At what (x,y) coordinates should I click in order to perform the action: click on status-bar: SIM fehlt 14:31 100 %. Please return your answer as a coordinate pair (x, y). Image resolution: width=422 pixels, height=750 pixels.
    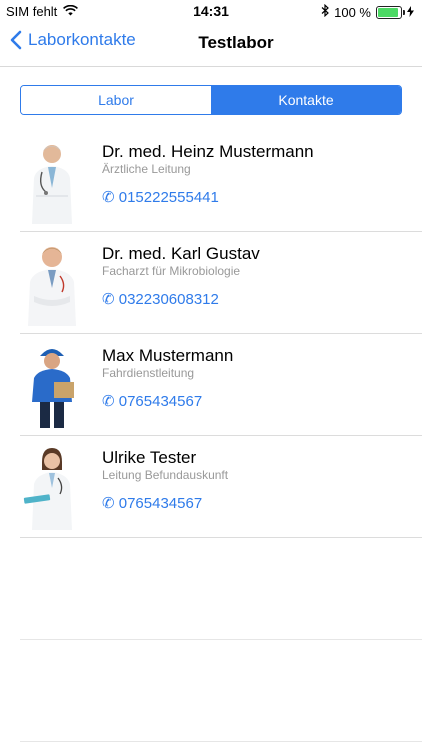
    Looking at the image, I should click on (211, 11).